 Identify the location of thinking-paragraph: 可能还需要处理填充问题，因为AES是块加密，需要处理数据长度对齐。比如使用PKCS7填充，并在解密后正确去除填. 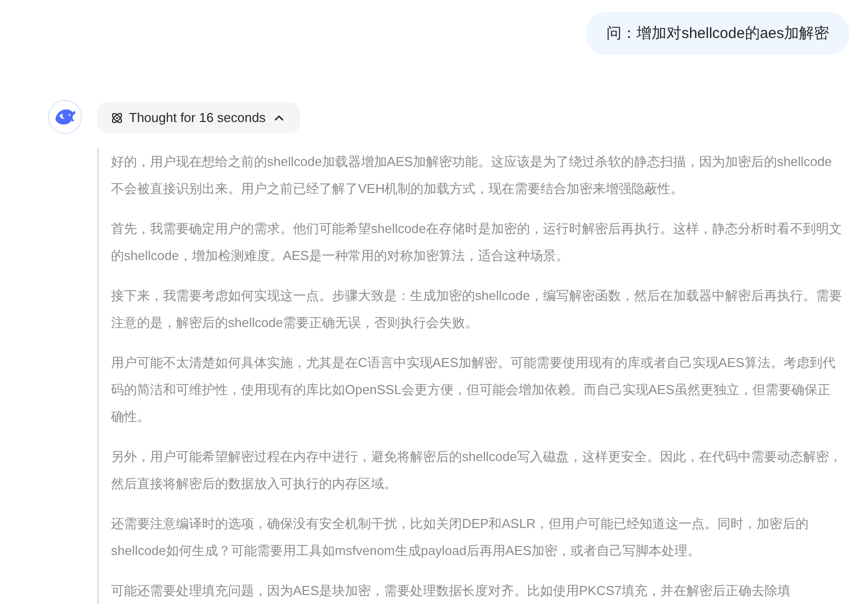
(451, 591).